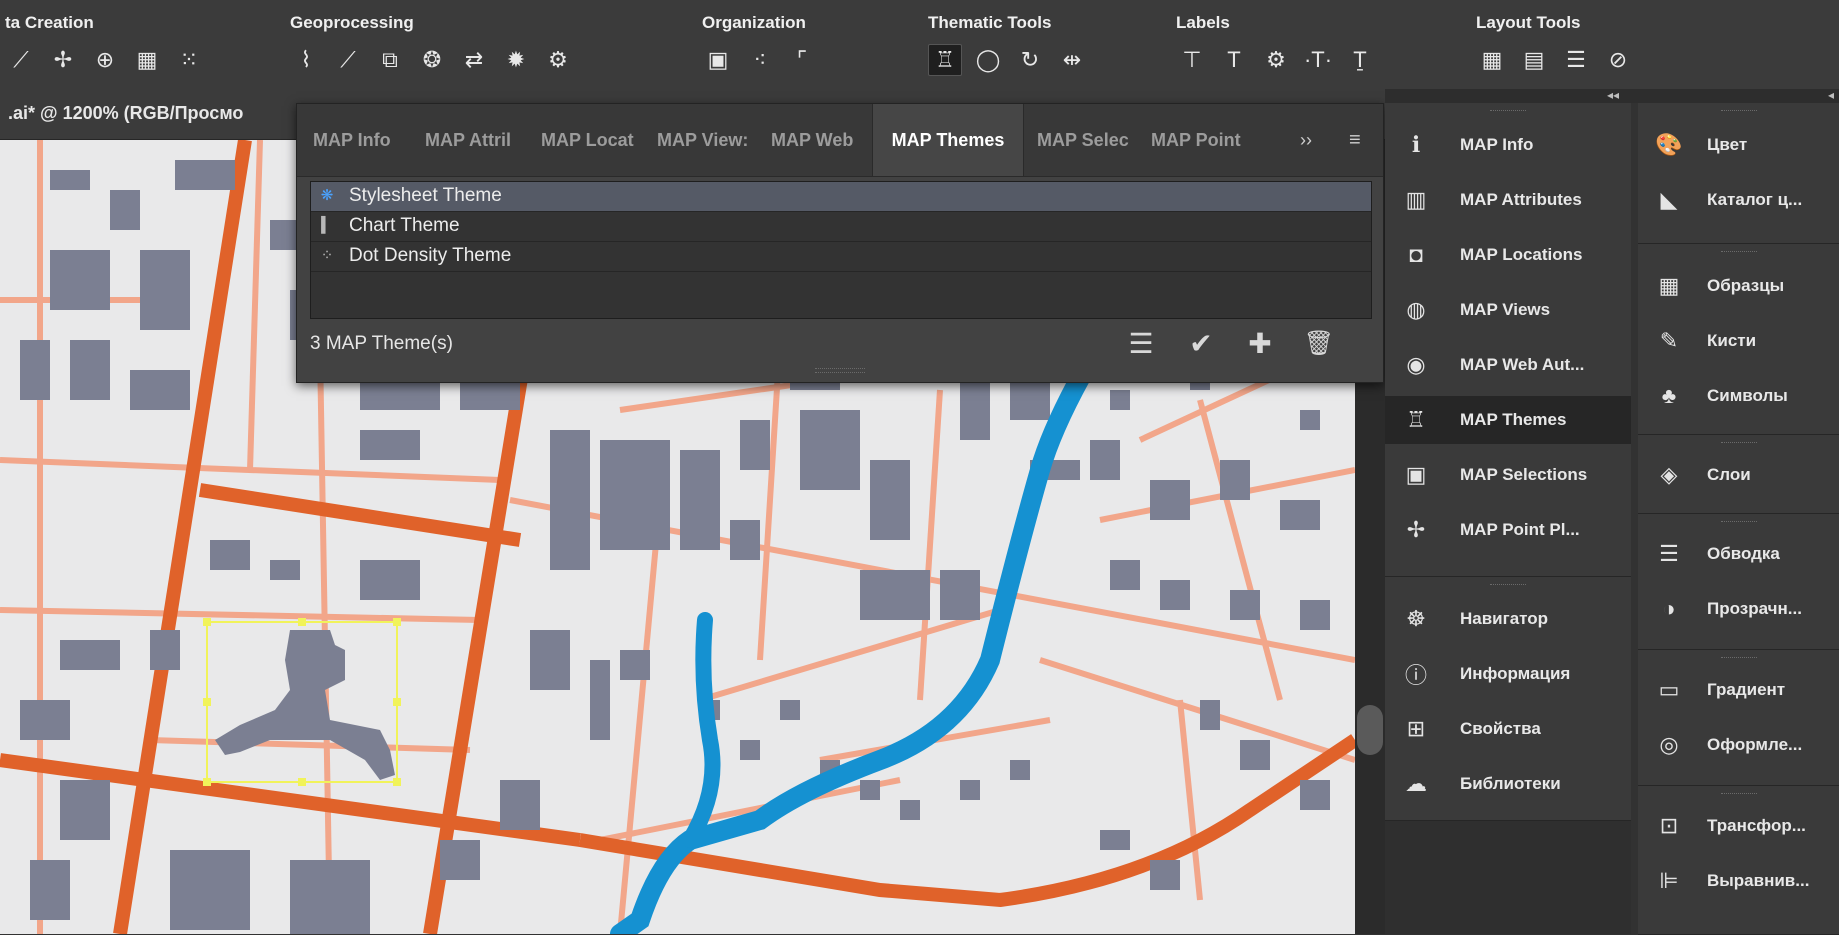  I want to click on dock-item-layers: ◈ Слои, so click(1738, 475).